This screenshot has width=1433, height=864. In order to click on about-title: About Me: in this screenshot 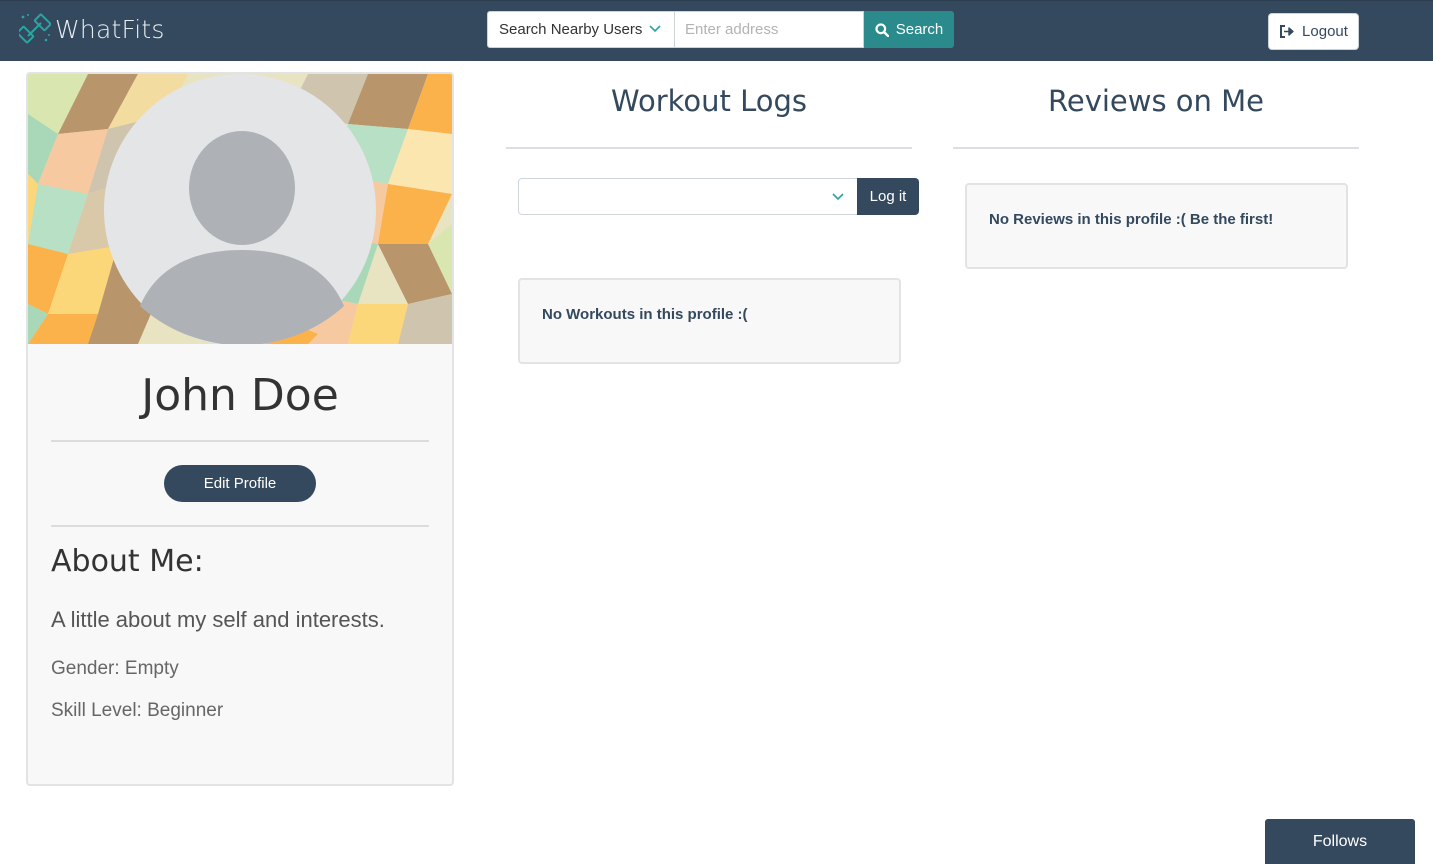, I will do `click(127, 561)`.